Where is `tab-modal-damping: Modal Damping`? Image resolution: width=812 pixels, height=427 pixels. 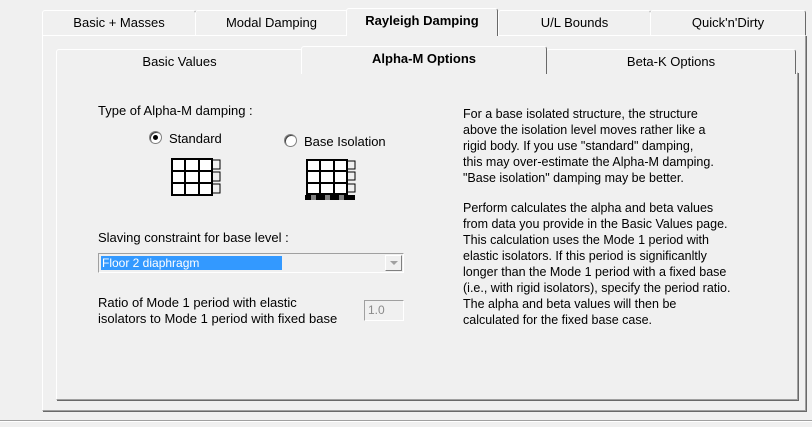 tab-modal-damping: Modal Damping is located at coordinates (271, 22).